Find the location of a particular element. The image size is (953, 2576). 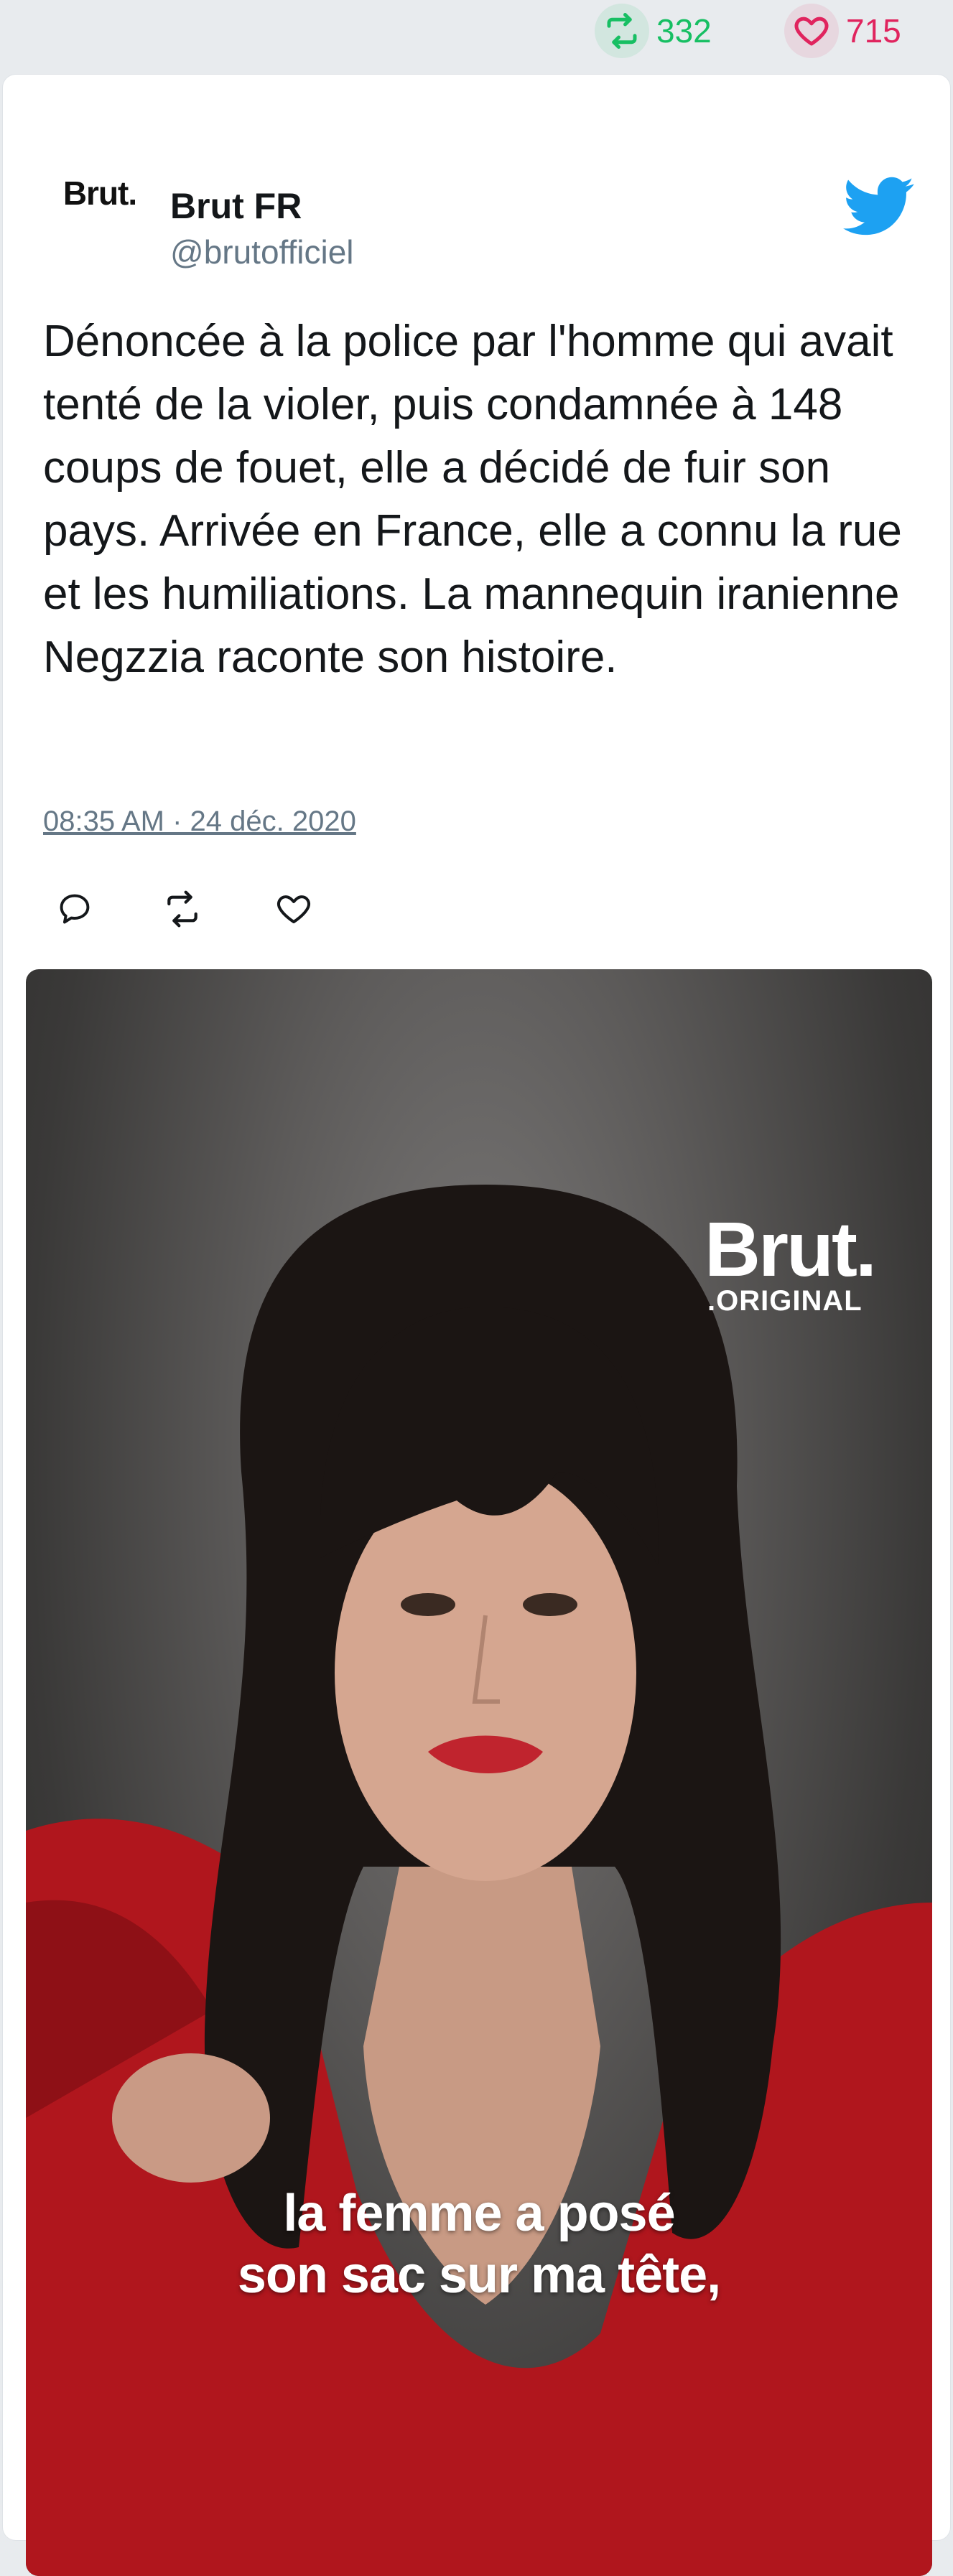

retweet-button is located at coordinates (182, 908).